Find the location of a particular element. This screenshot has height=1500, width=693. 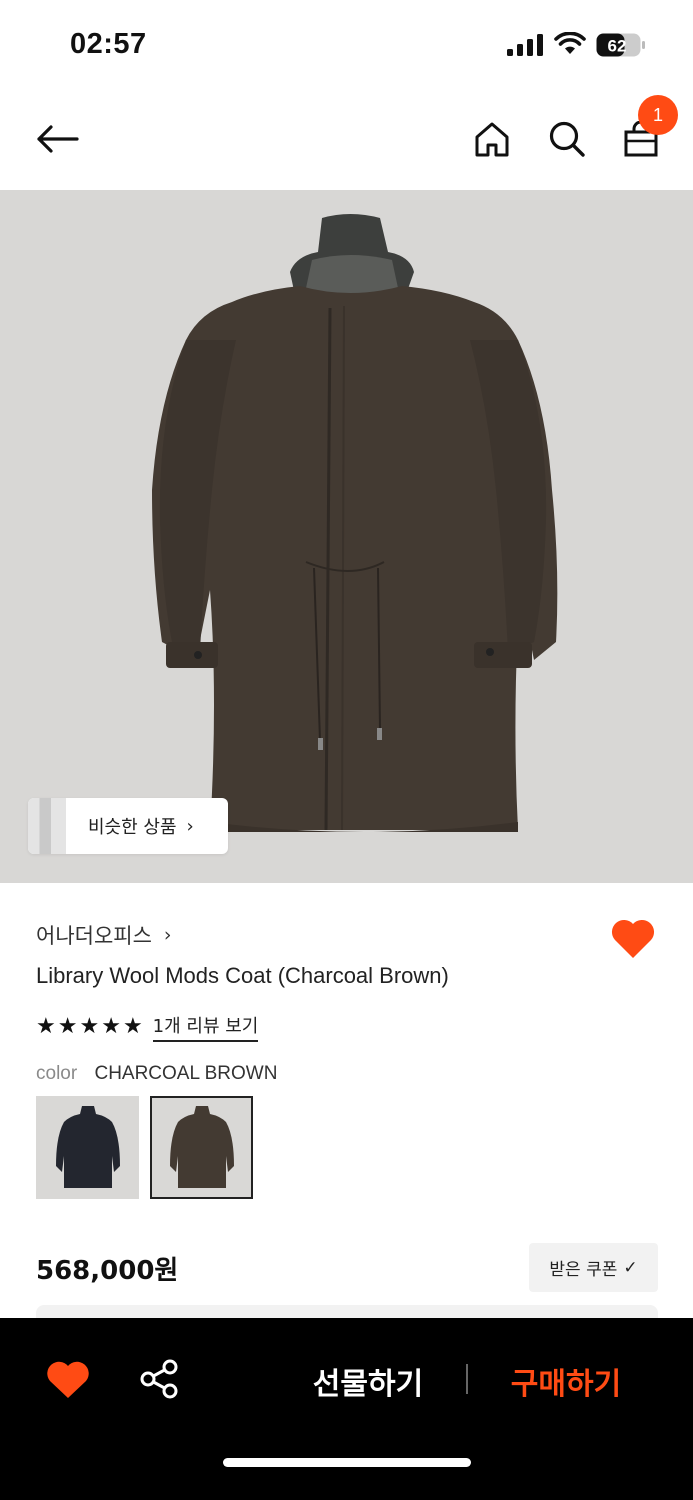

brand-link: 어나더오피스 › is located at coordinates (104, 935).